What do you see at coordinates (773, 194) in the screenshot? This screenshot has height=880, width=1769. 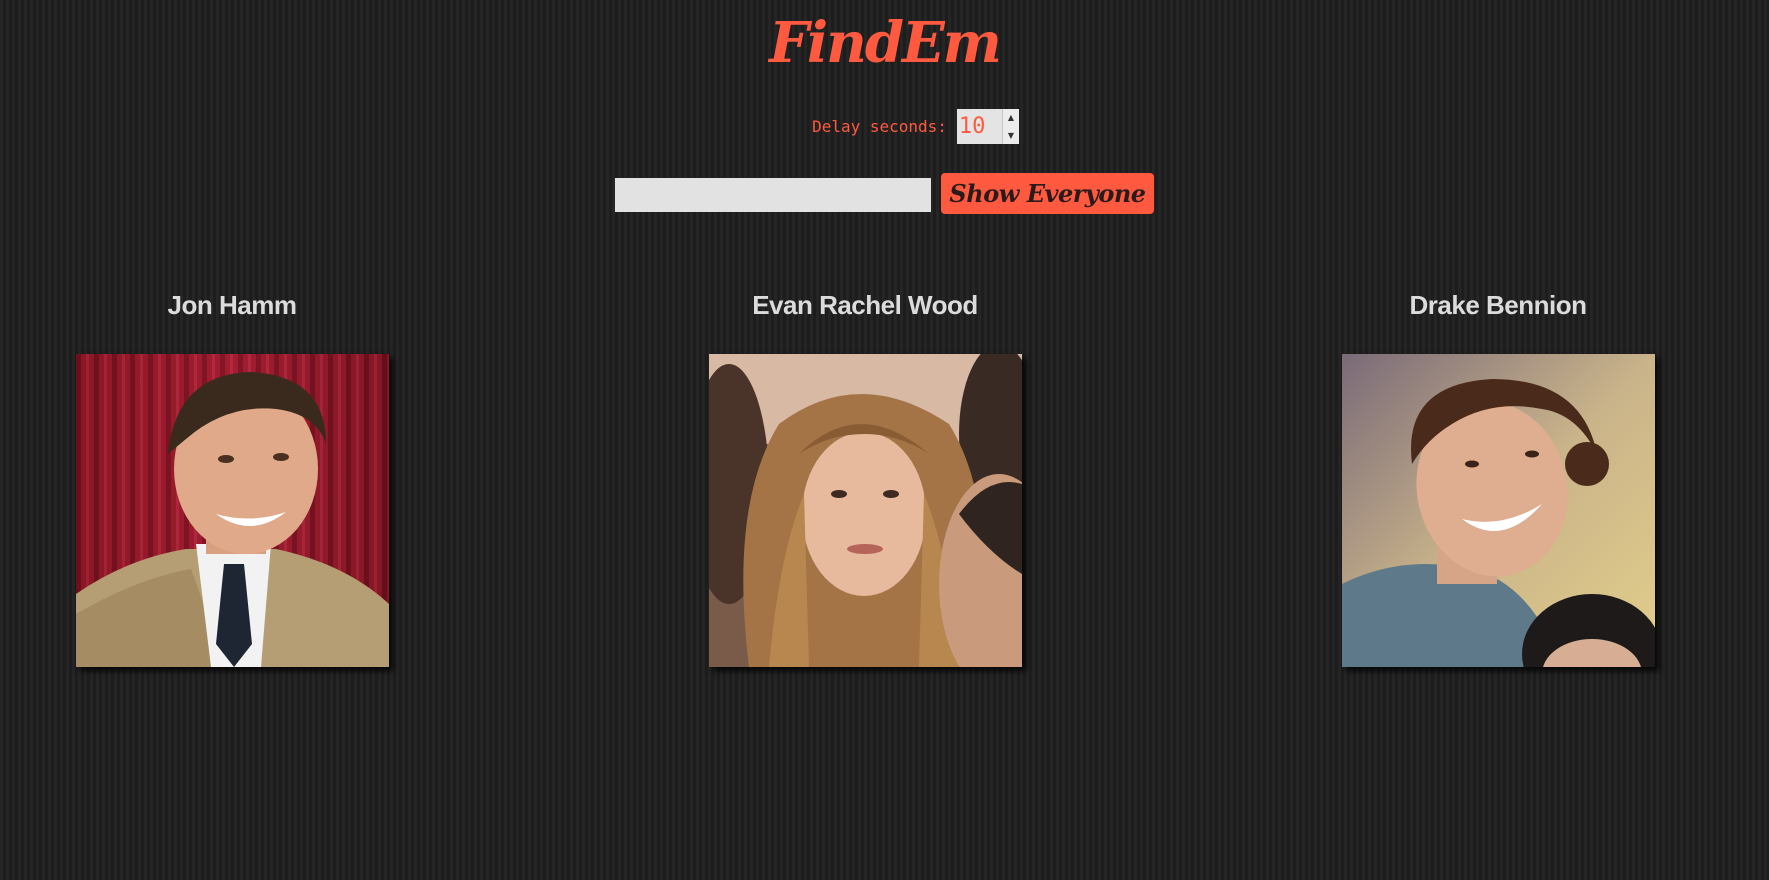 I see `search-input` at bounding box center [773, 194].